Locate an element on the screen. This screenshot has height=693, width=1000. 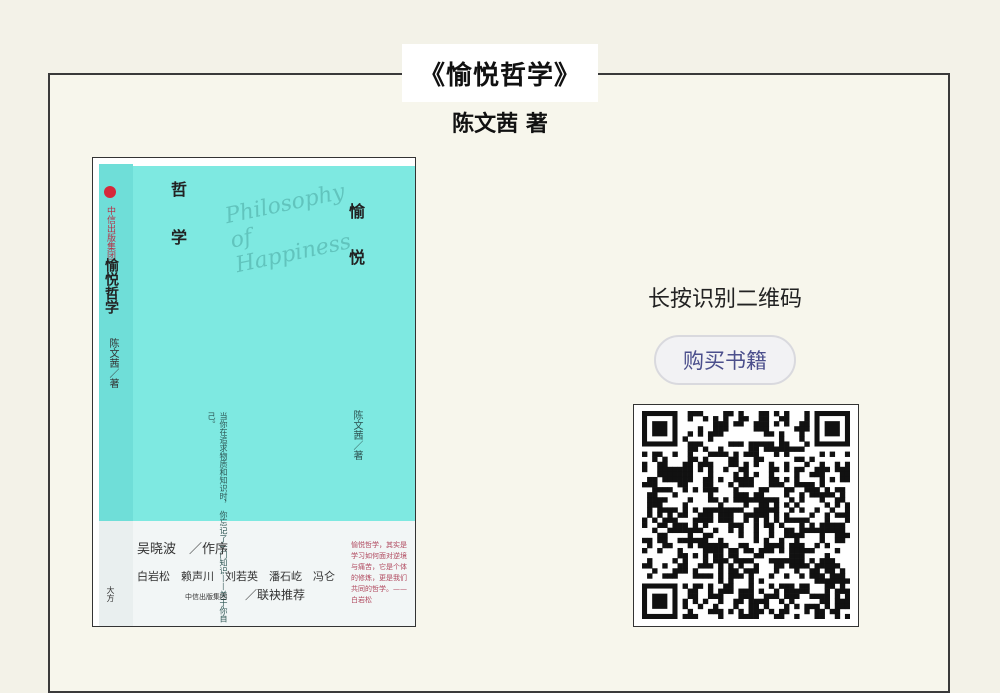
cover-title-char: 学 is located at coordinates (179, 237).